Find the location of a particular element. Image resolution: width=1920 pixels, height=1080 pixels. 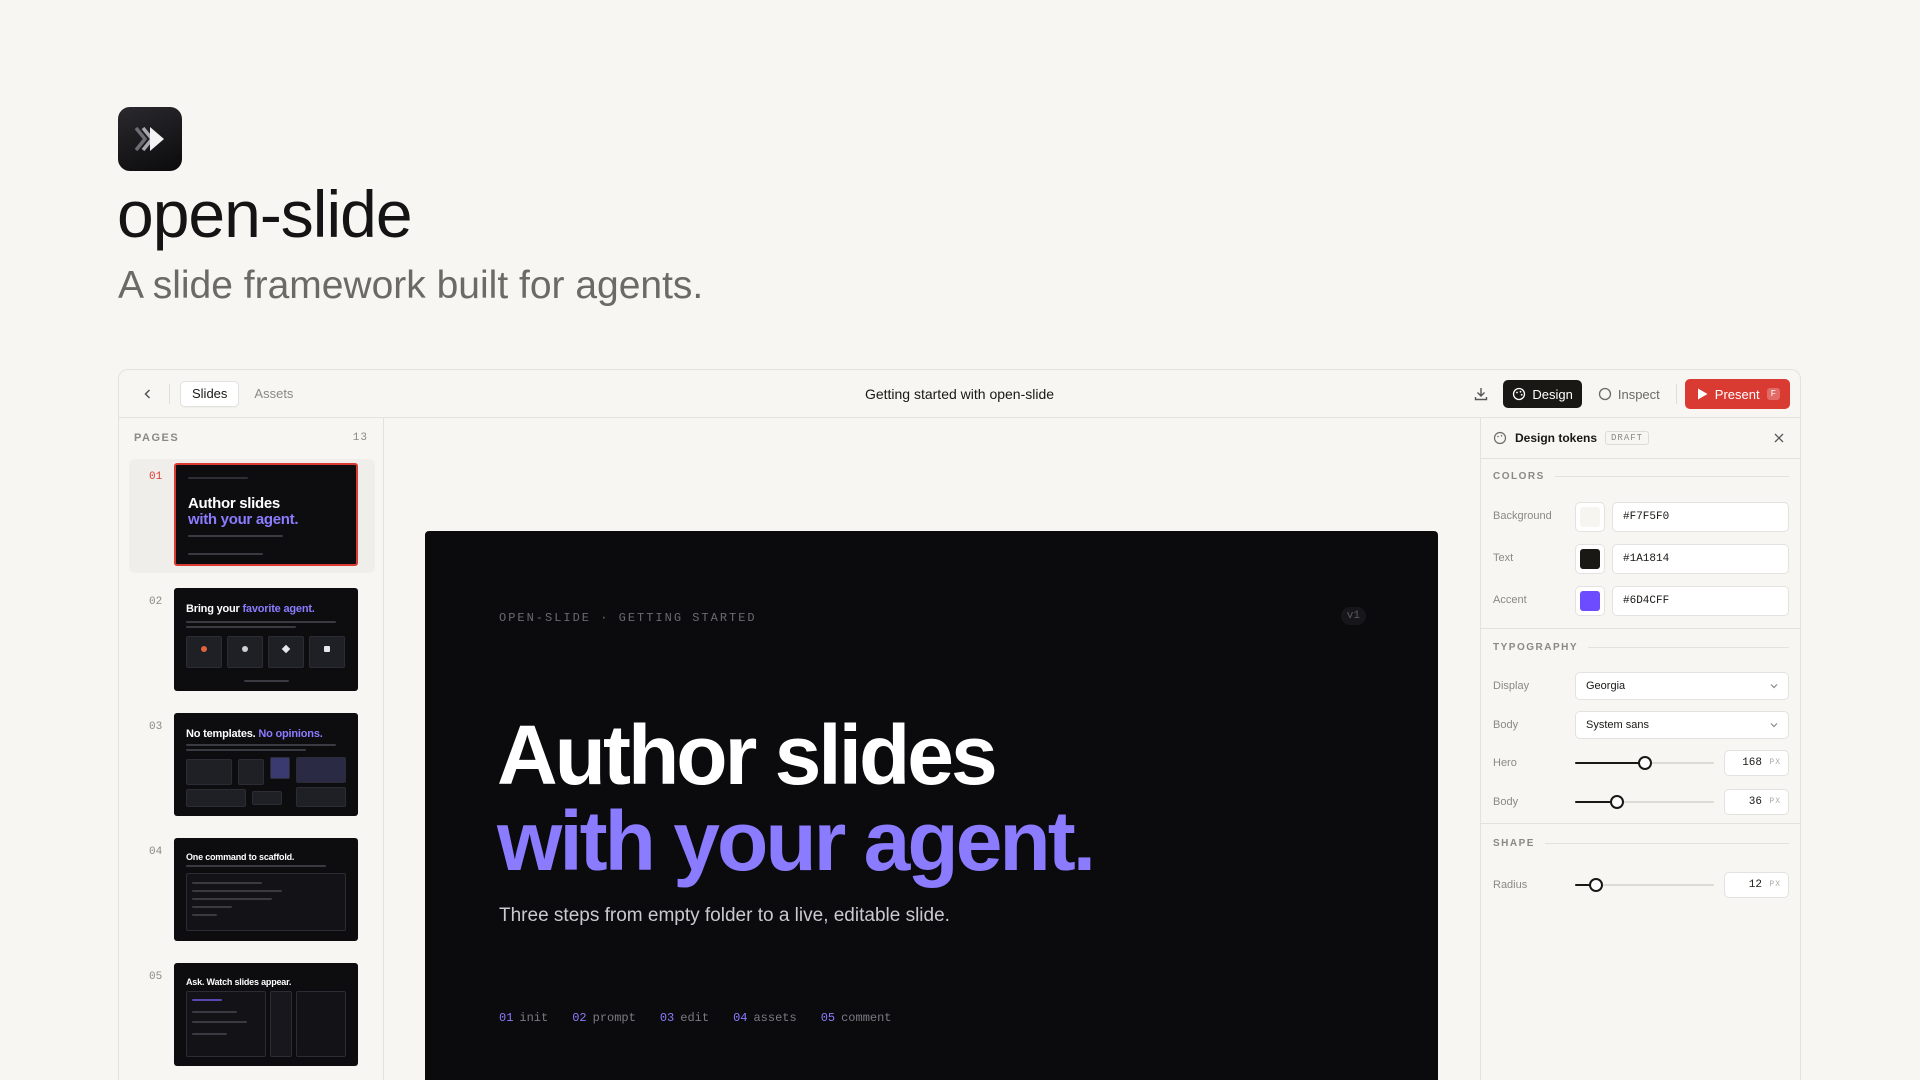

radius-slider is located at coordinates (1644, 885).